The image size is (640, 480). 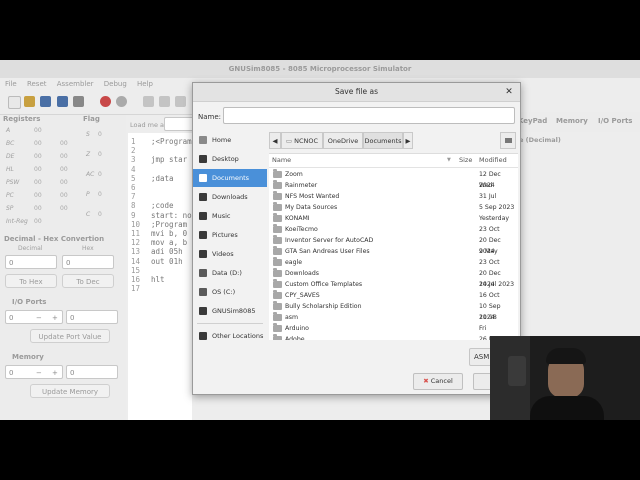 What do you see at coordinates (171, 141) in the screenshot?
I see `code-line: ;<Program` at bounding box center [171, 141].